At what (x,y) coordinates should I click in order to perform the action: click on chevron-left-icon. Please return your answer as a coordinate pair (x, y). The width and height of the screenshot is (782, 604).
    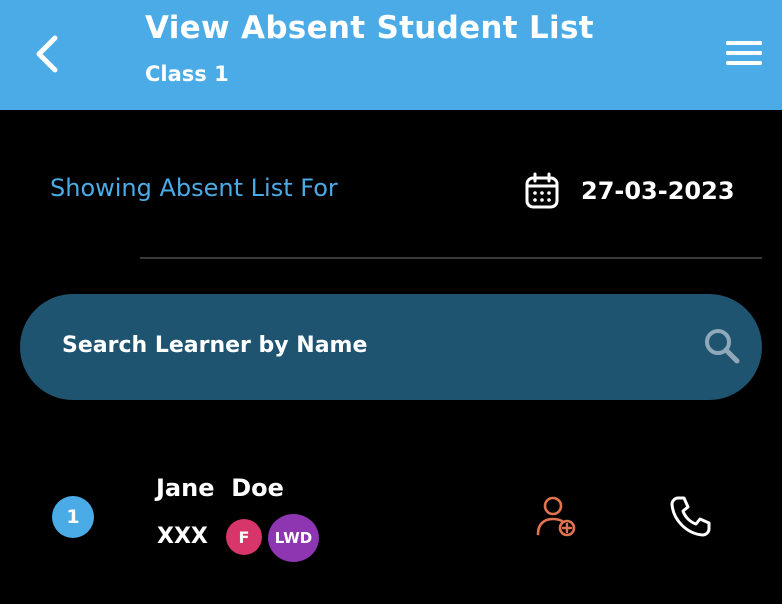
    Looking at the image, I should click on (47, 54).